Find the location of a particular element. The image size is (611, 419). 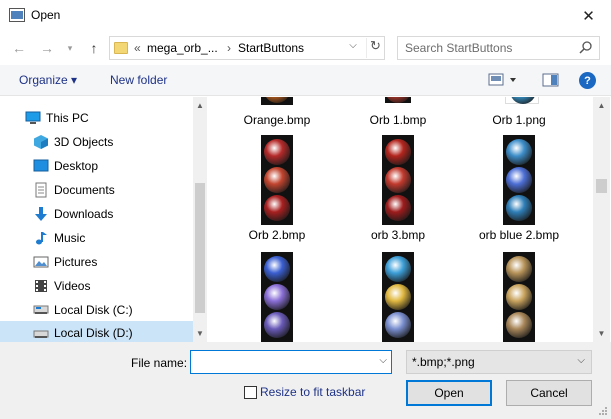

close-button: ✕ is located at coordinates (588, 15).